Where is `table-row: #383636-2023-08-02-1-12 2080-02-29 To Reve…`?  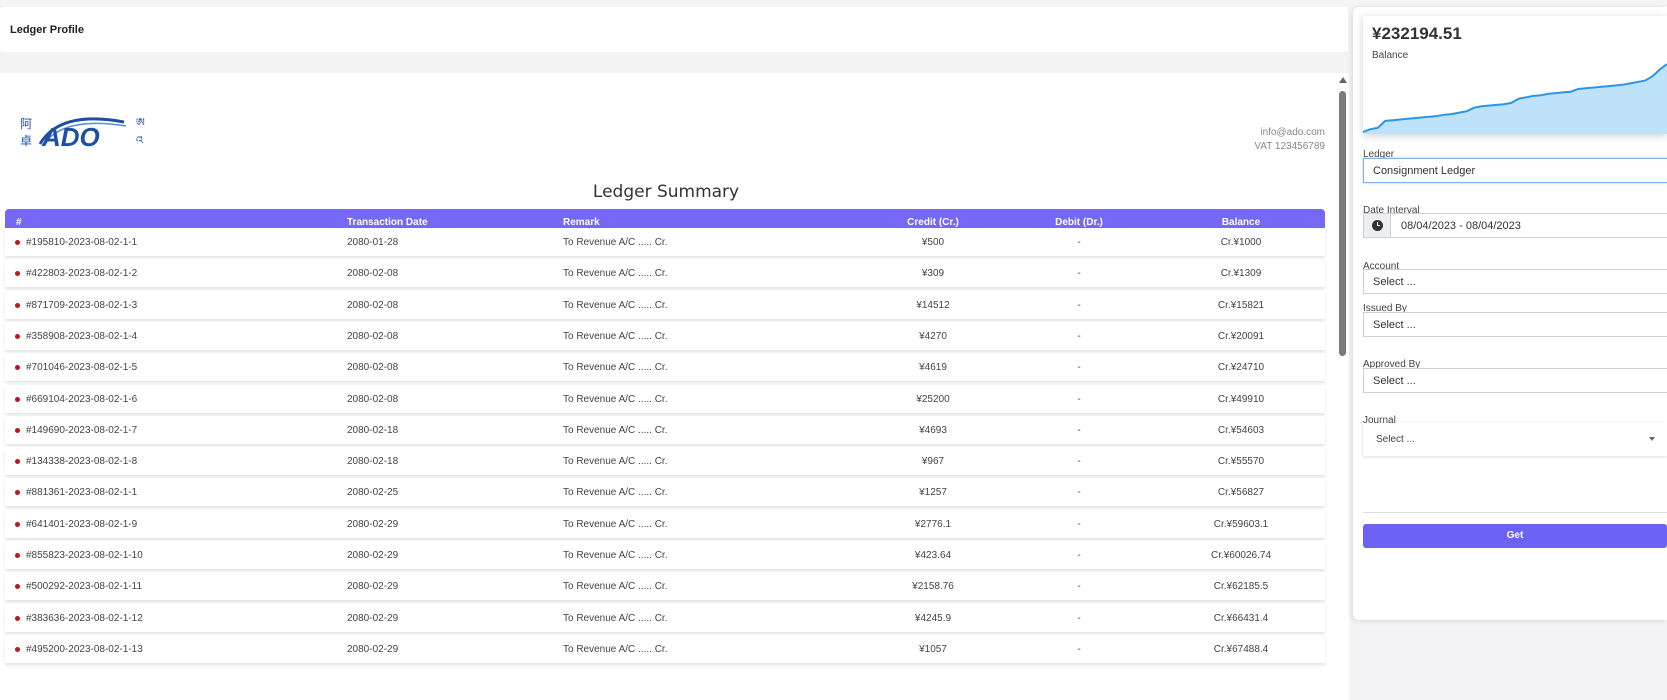
table-row: #383636-2023-08-02-1-12 2080-02-29 To Reve… is located at coordinates (665, 618).